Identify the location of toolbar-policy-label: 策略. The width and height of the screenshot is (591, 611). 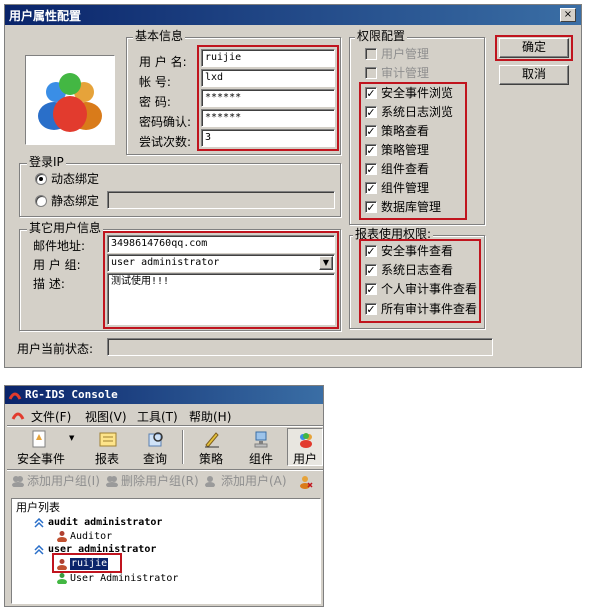
(210, 459).